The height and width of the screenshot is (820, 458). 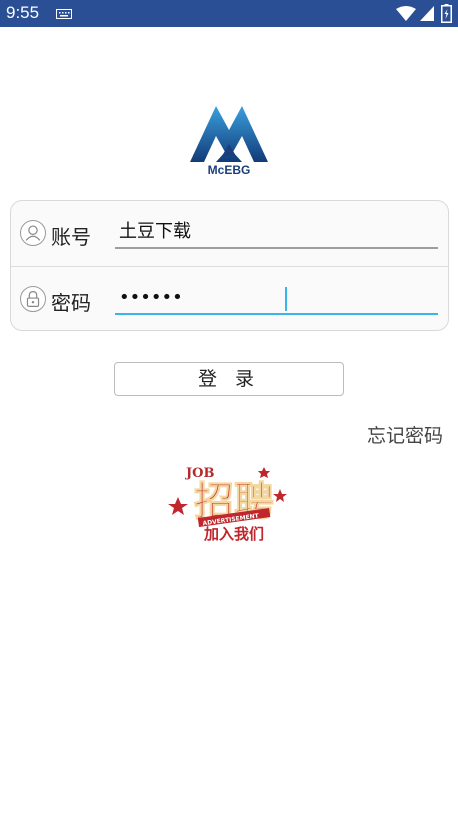 I want to click on password-masked-value: ••••••, so click(x=151, y=297).